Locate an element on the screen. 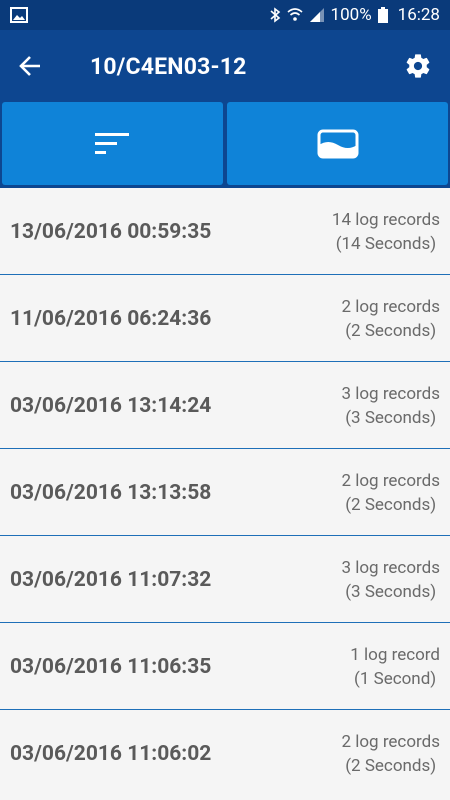 The height and width of the screenshot is (800, 450). log-datetime: 03/06/2016 13:13:58 is located at coordinates (111, 492).